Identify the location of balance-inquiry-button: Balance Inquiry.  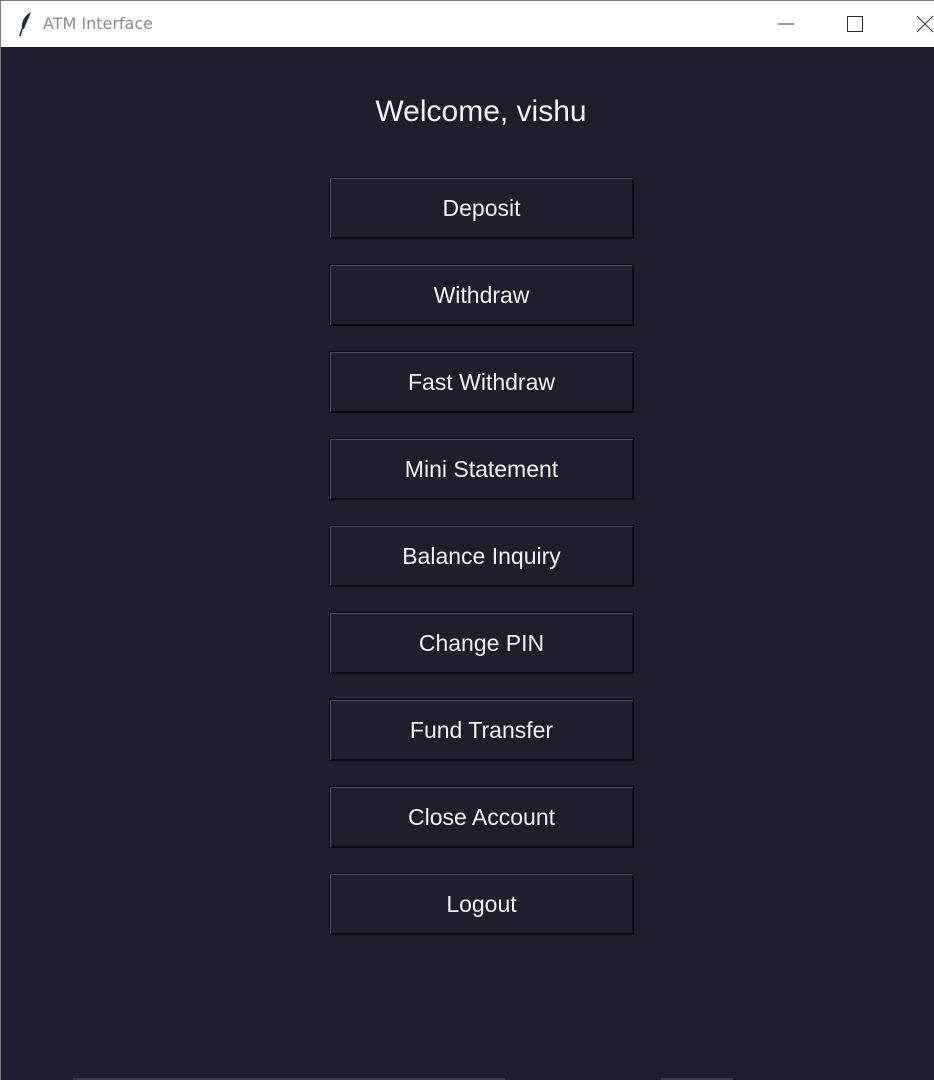
(481, 556).